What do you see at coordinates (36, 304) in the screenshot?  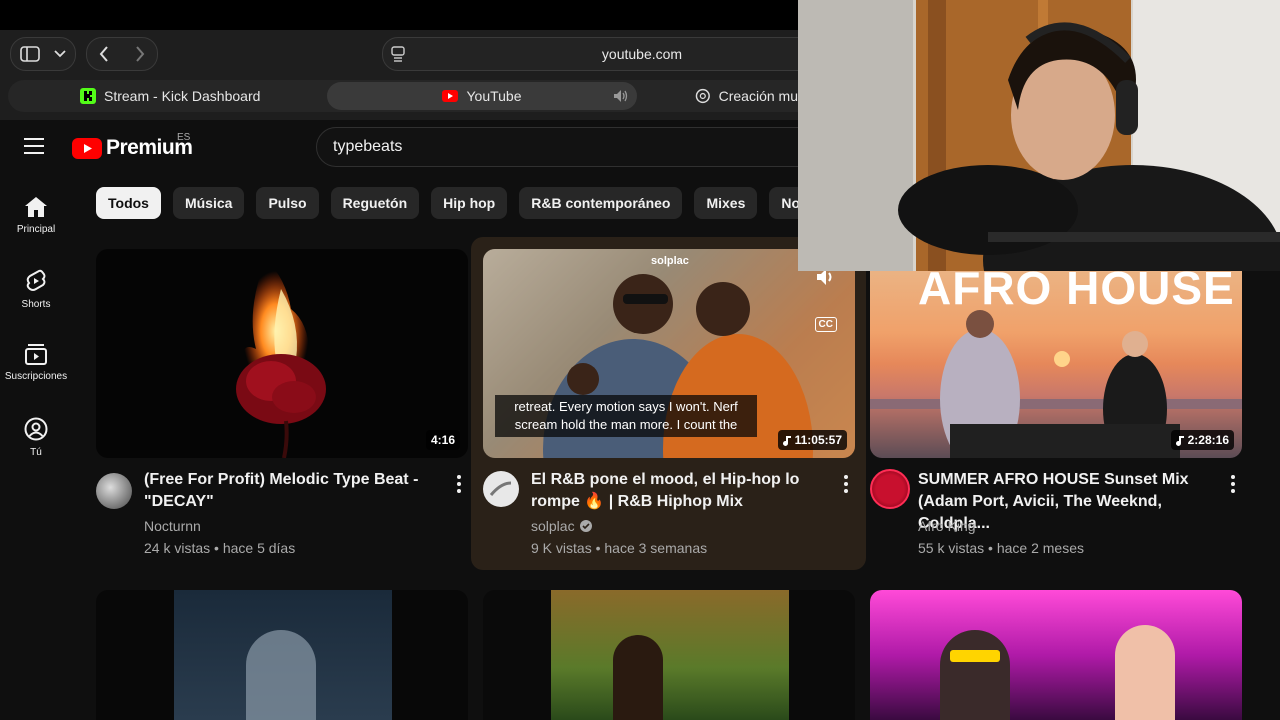 I see `sidebar-item-label: Shorts` at bounding box center [36, 304].